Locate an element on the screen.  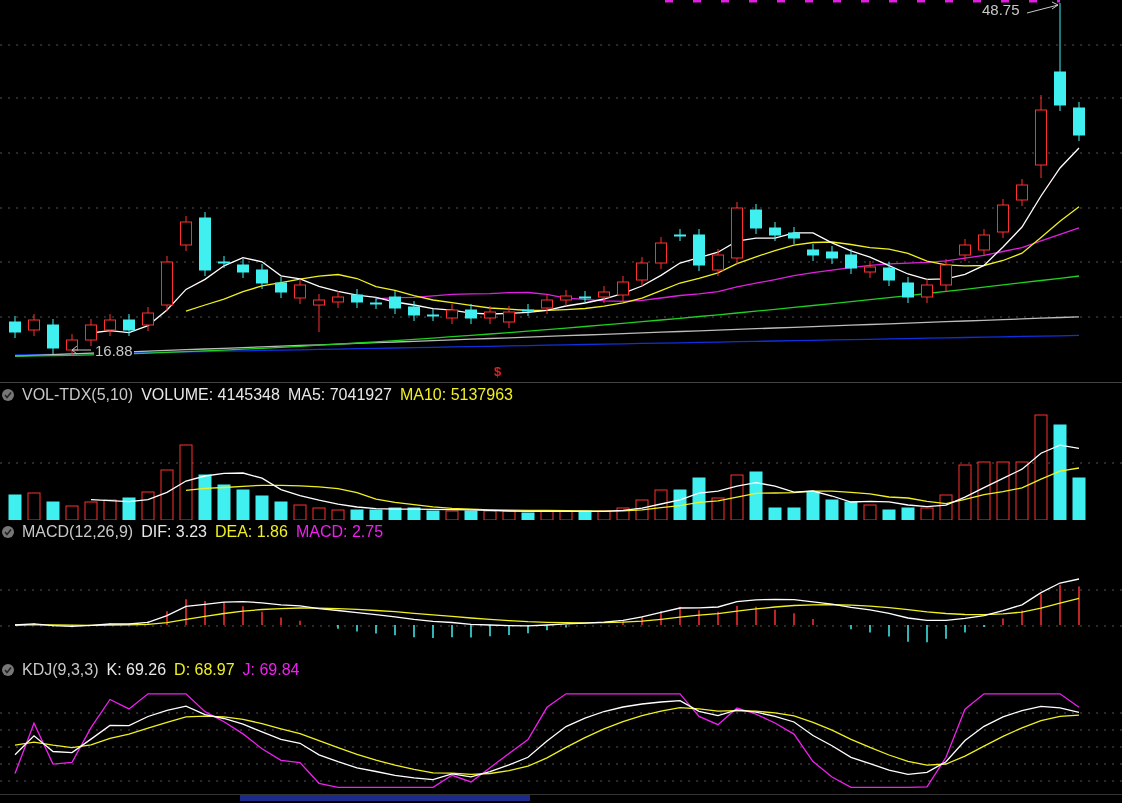
high-price-label: 48.75 is located at coordinates (1001, 9).